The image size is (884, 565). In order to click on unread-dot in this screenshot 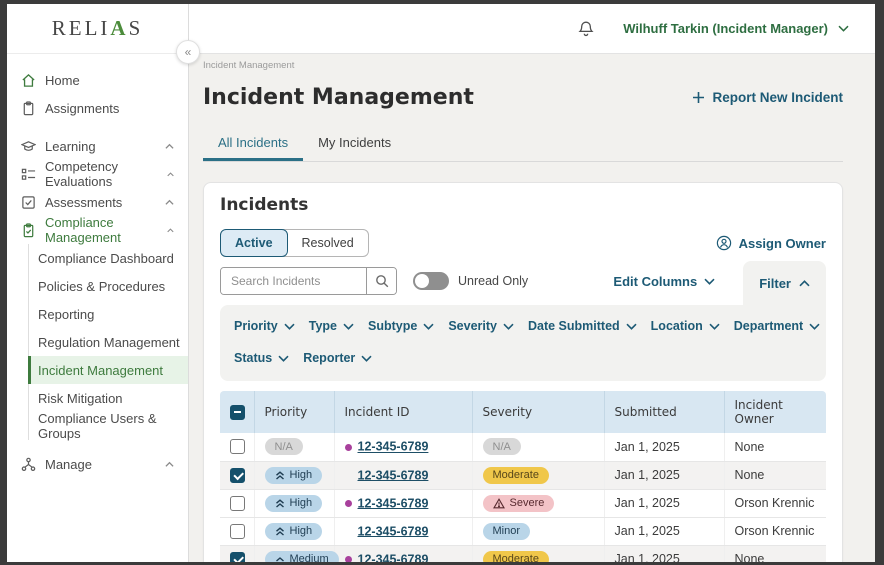, I will do `click(348, 447)`.